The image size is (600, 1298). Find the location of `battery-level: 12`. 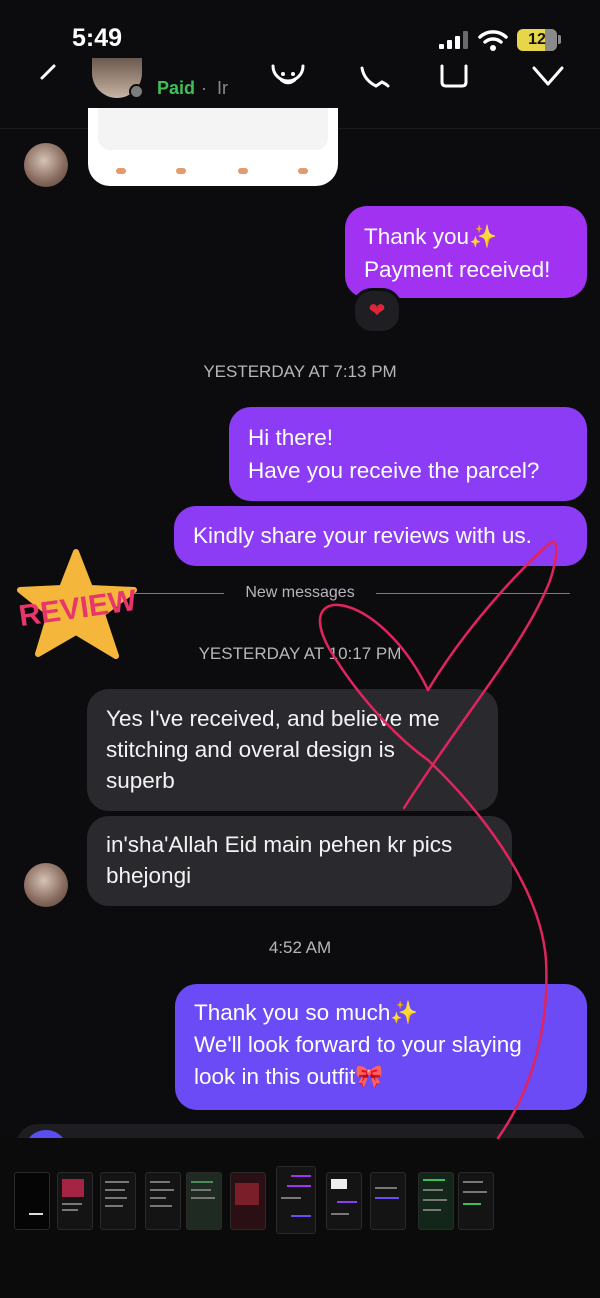

battery-level: 12 is located at coordinates (537, 39).